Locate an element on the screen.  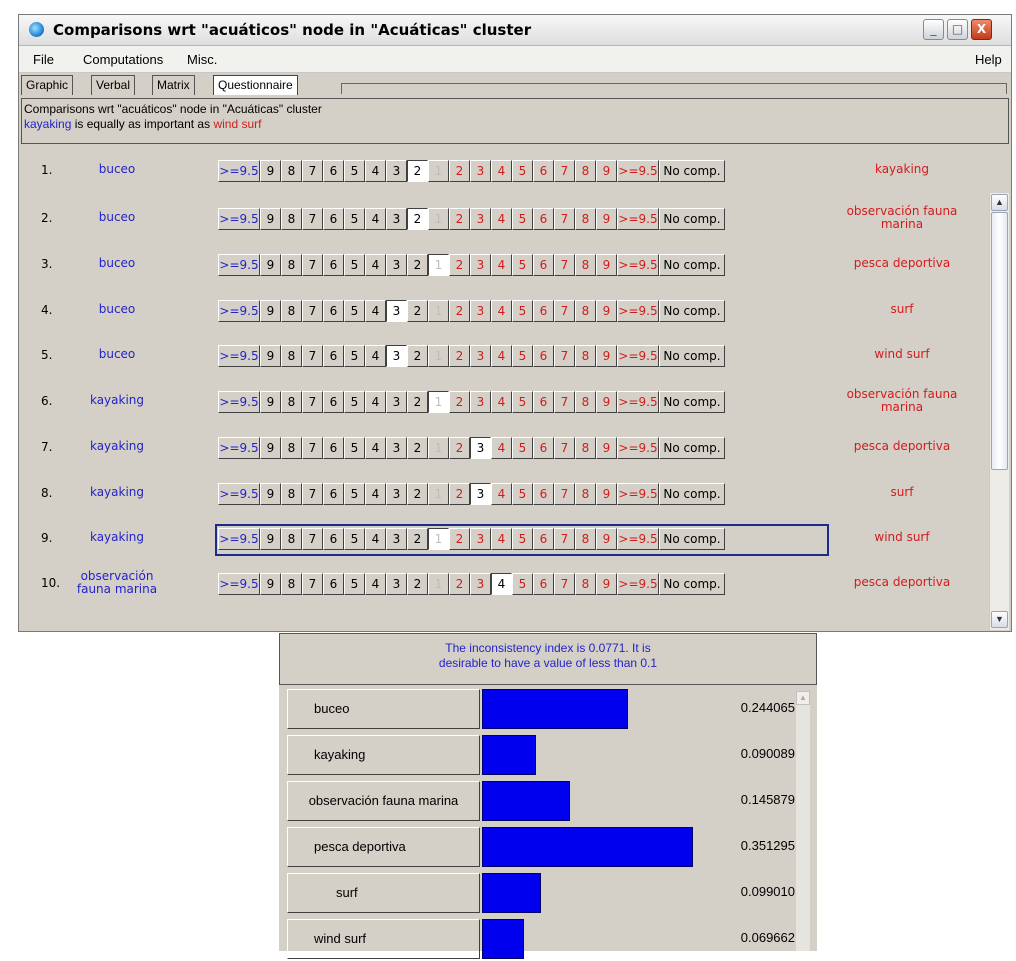
scroll-thumb is located at coordinates (999, 341).